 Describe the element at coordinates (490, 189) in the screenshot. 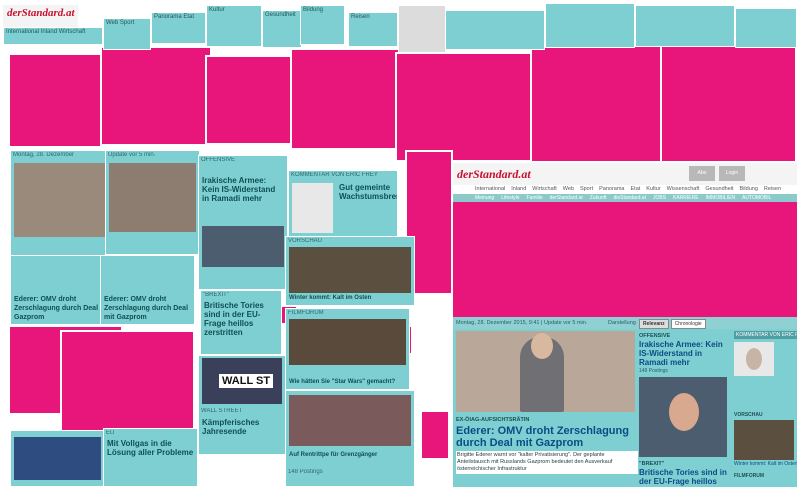

I see `nav-item-international: International` at that location.